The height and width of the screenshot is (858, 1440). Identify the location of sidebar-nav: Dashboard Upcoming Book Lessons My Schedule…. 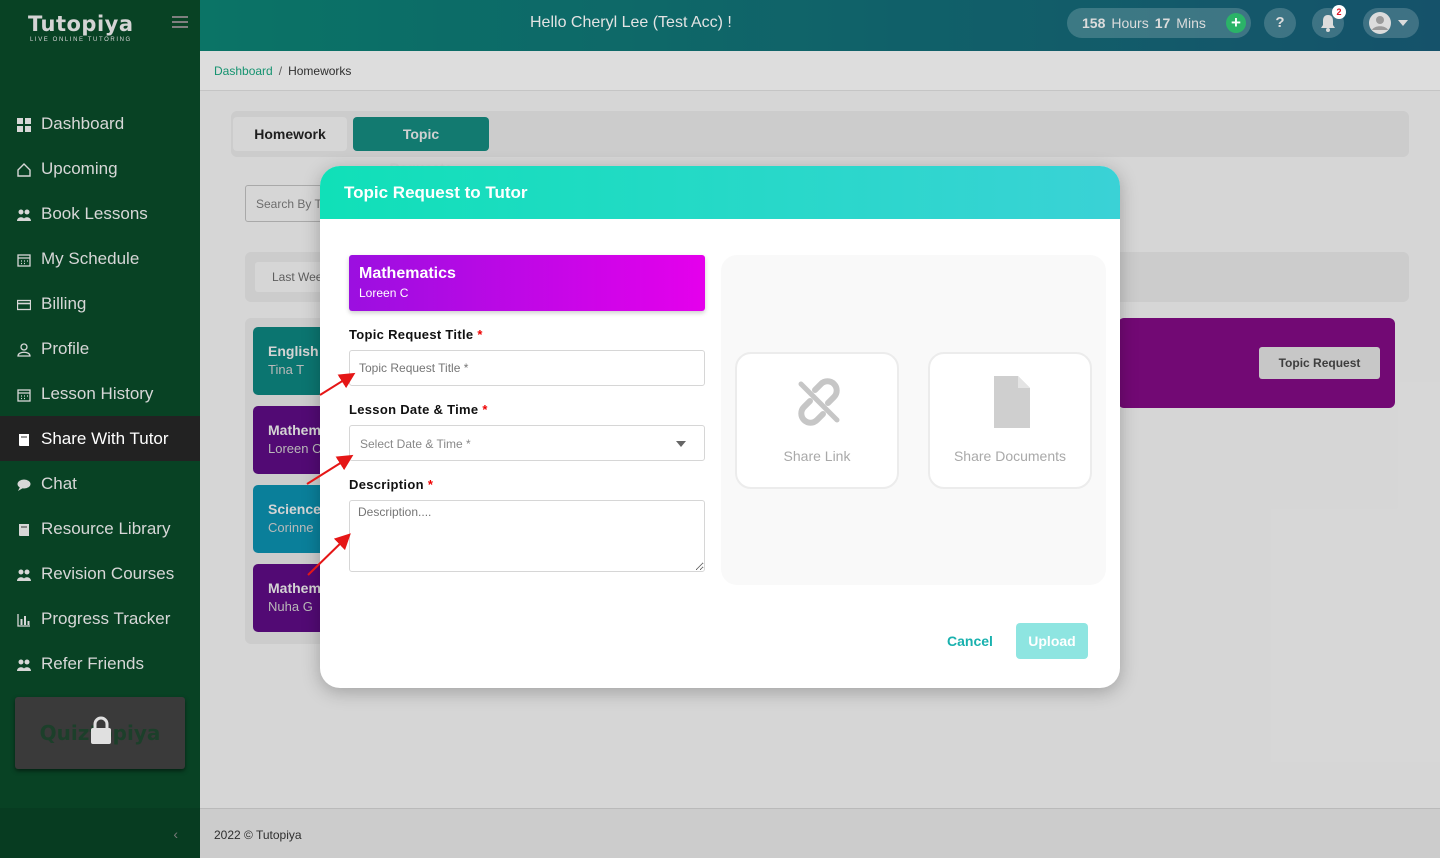
(100, 393).